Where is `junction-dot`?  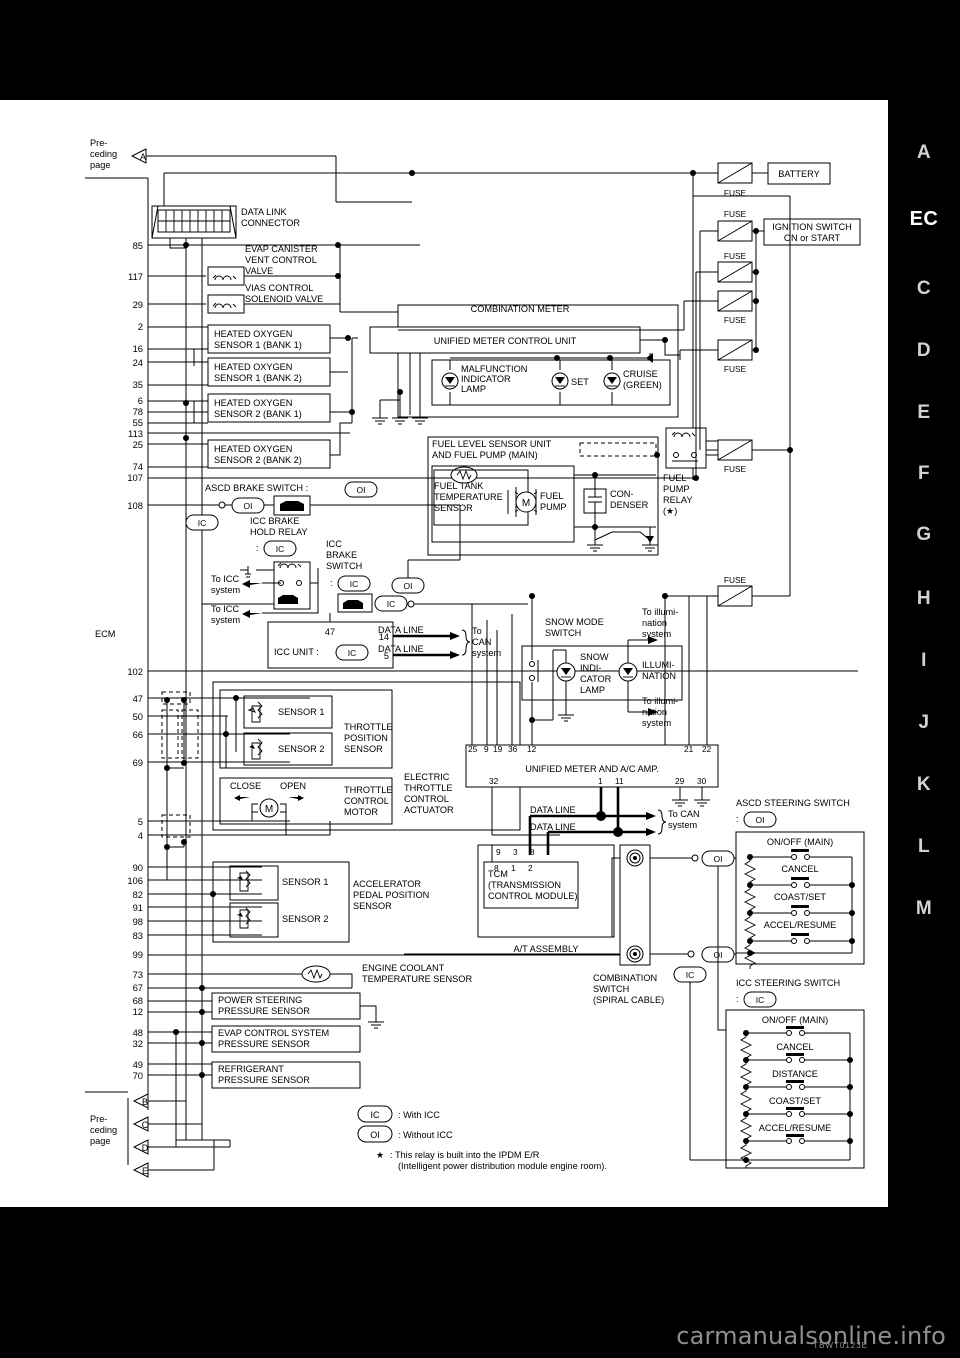 junction-dot is located at coordinates (412, 173).